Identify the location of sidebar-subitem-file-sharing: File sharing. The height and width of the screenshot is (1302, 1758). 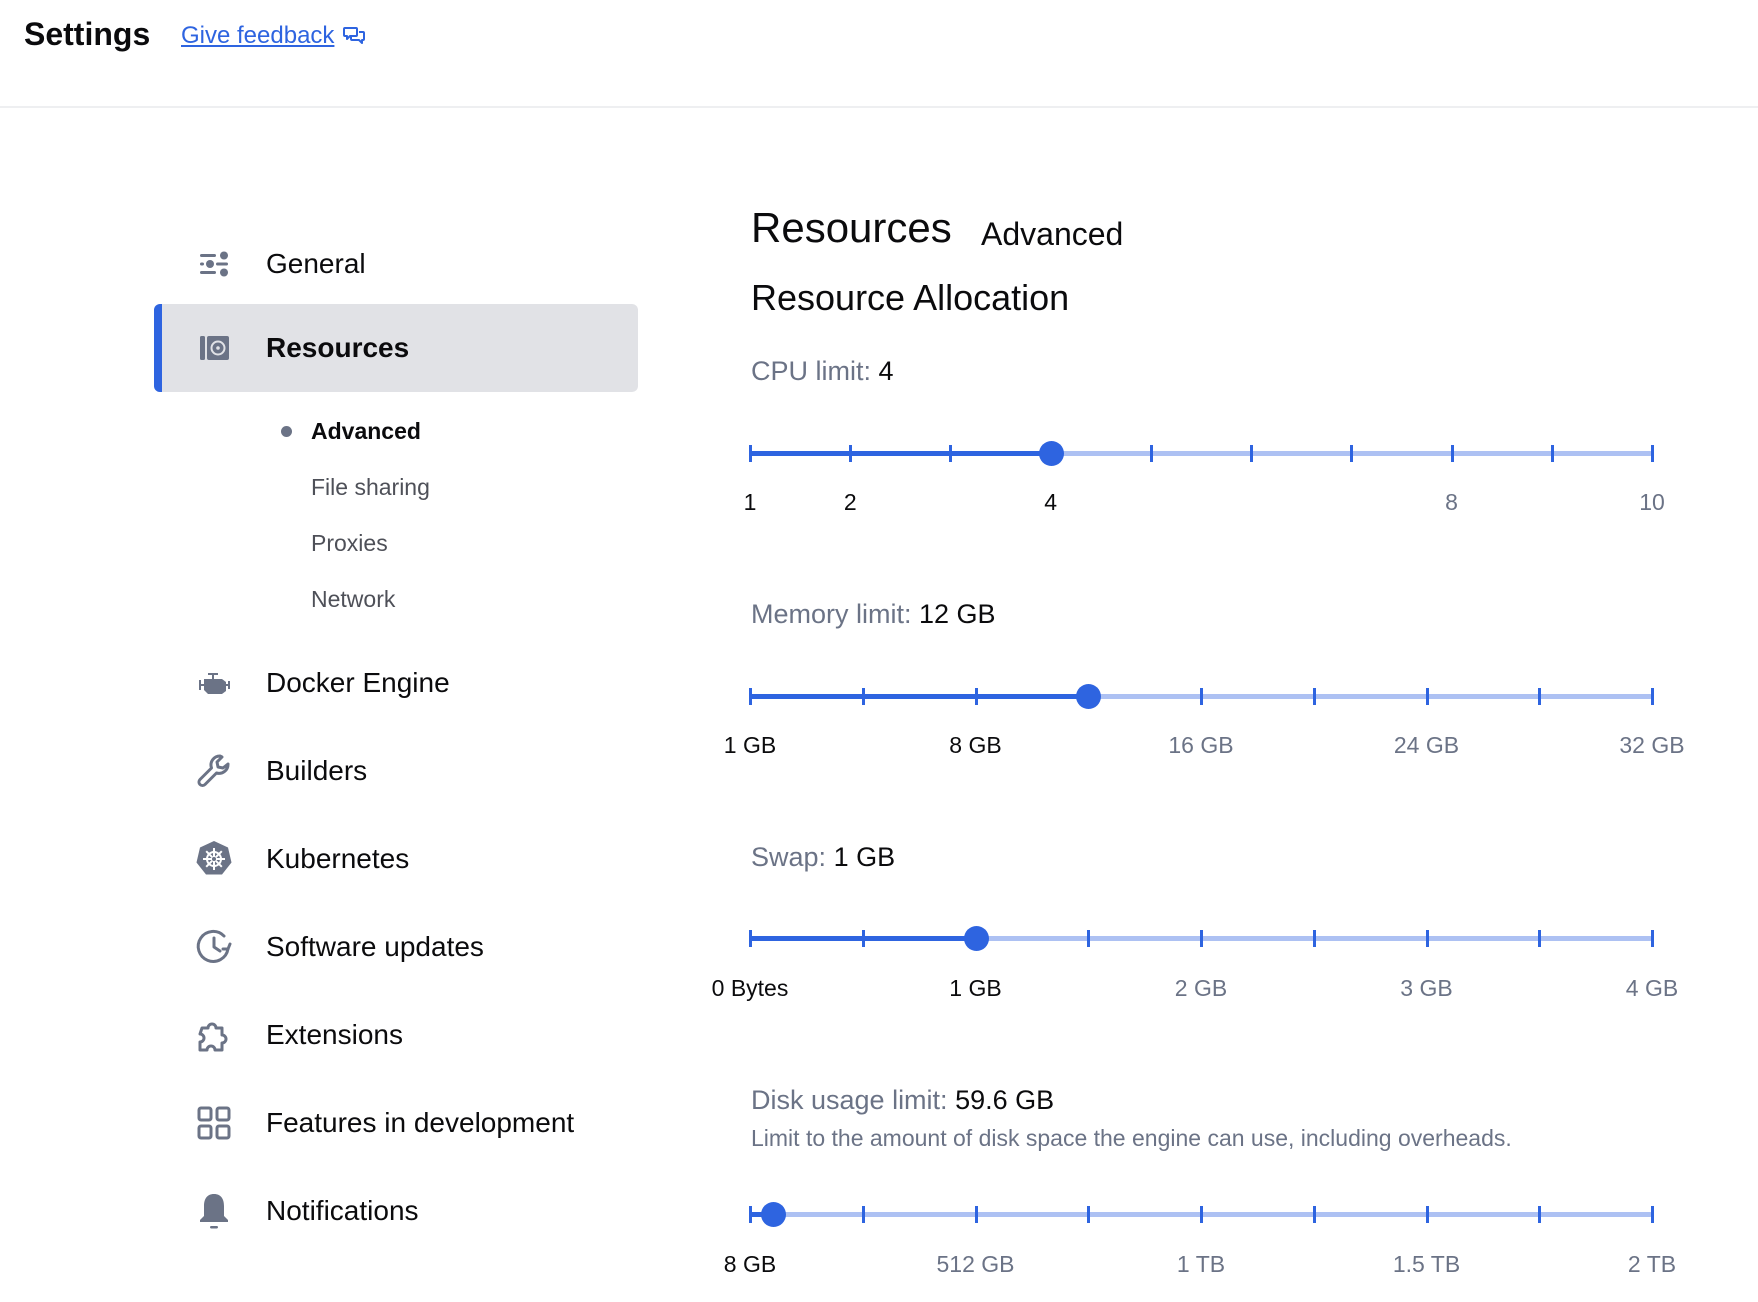
(396, 487).